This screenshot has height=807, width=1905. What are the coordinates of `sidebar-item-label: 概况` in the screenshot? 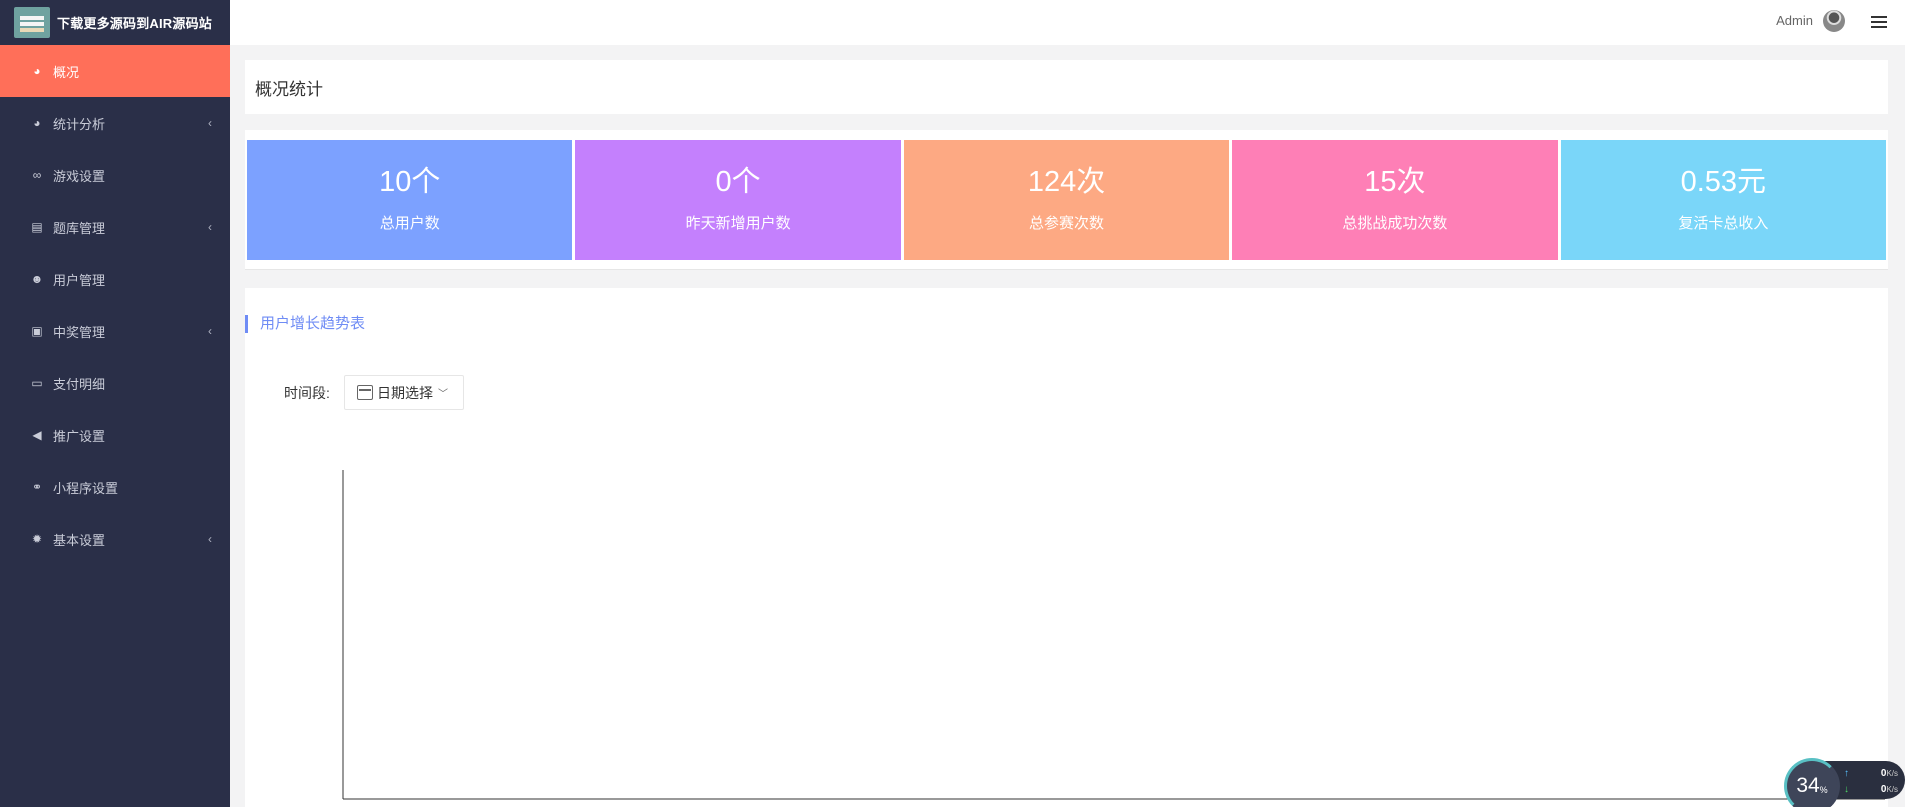 It's located at (66, 72).